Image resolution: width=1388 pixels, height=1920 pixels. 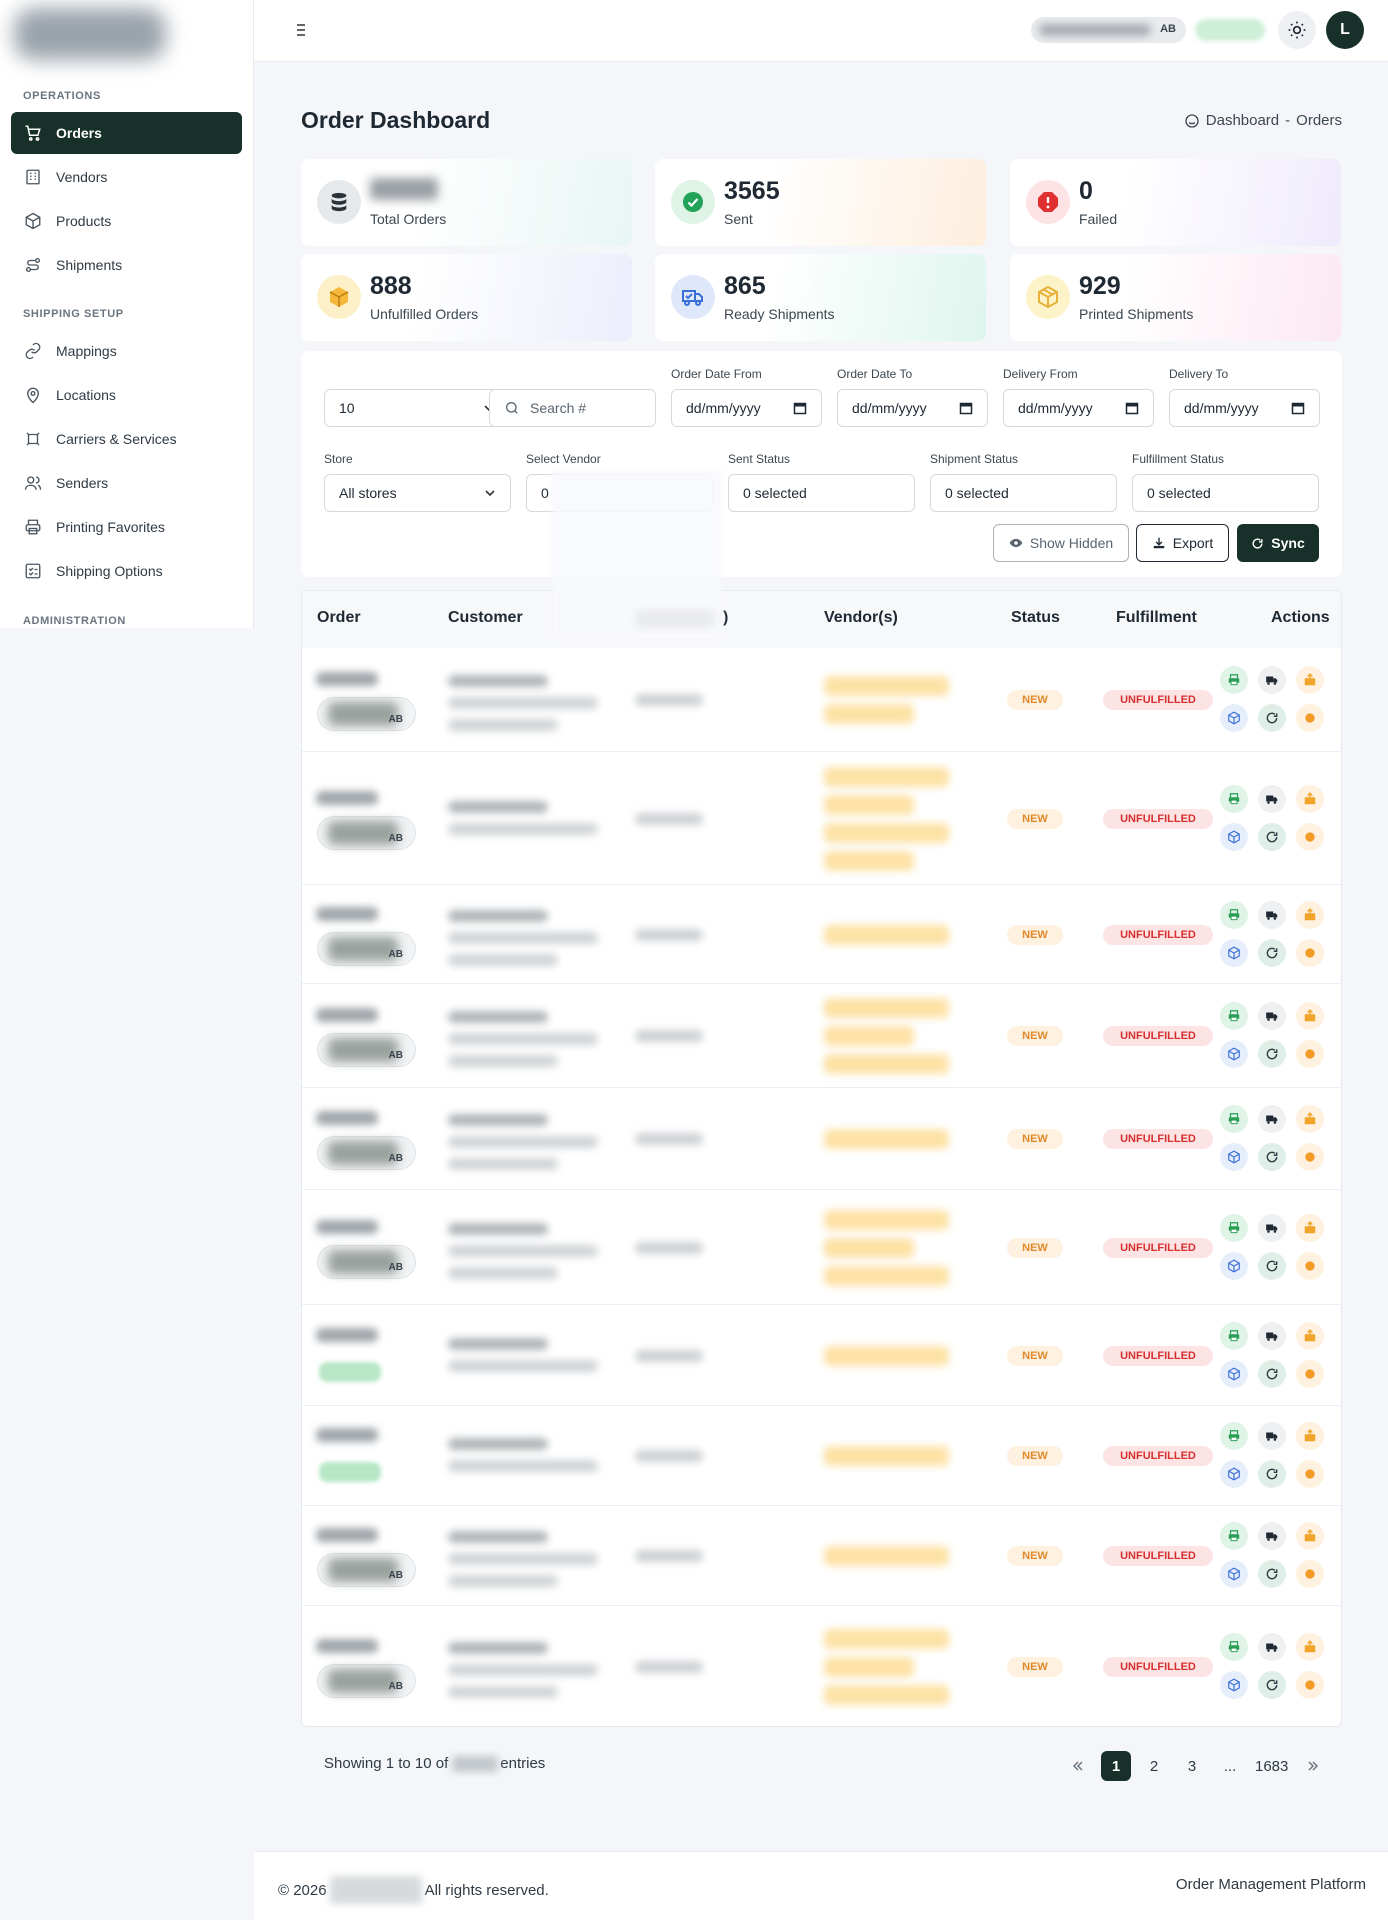 What do you see at coordinates (1035, 618) in the screenshot?
I see `column-status: Status` at bounding box center [1035, 618].